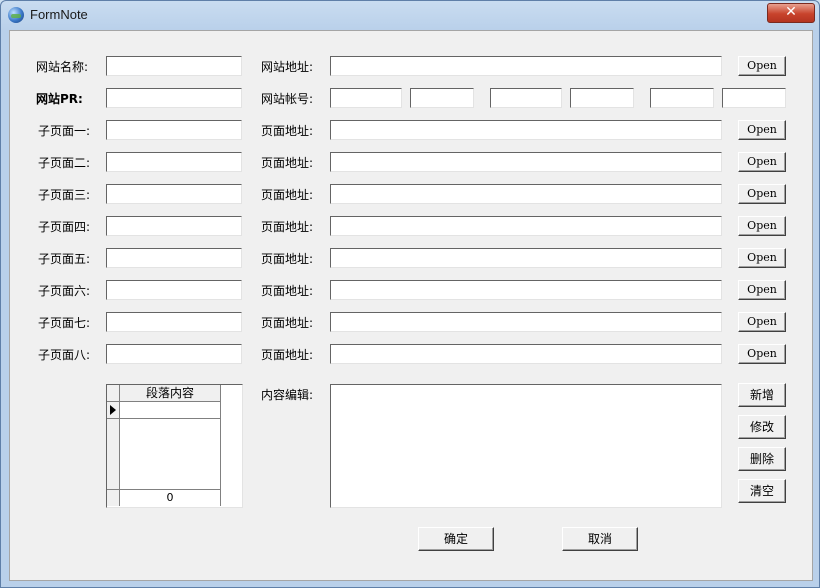 The width and height of the screenshot is (820, 588). I want to click on open-button-subpage-4: Open, so click(762, 226).